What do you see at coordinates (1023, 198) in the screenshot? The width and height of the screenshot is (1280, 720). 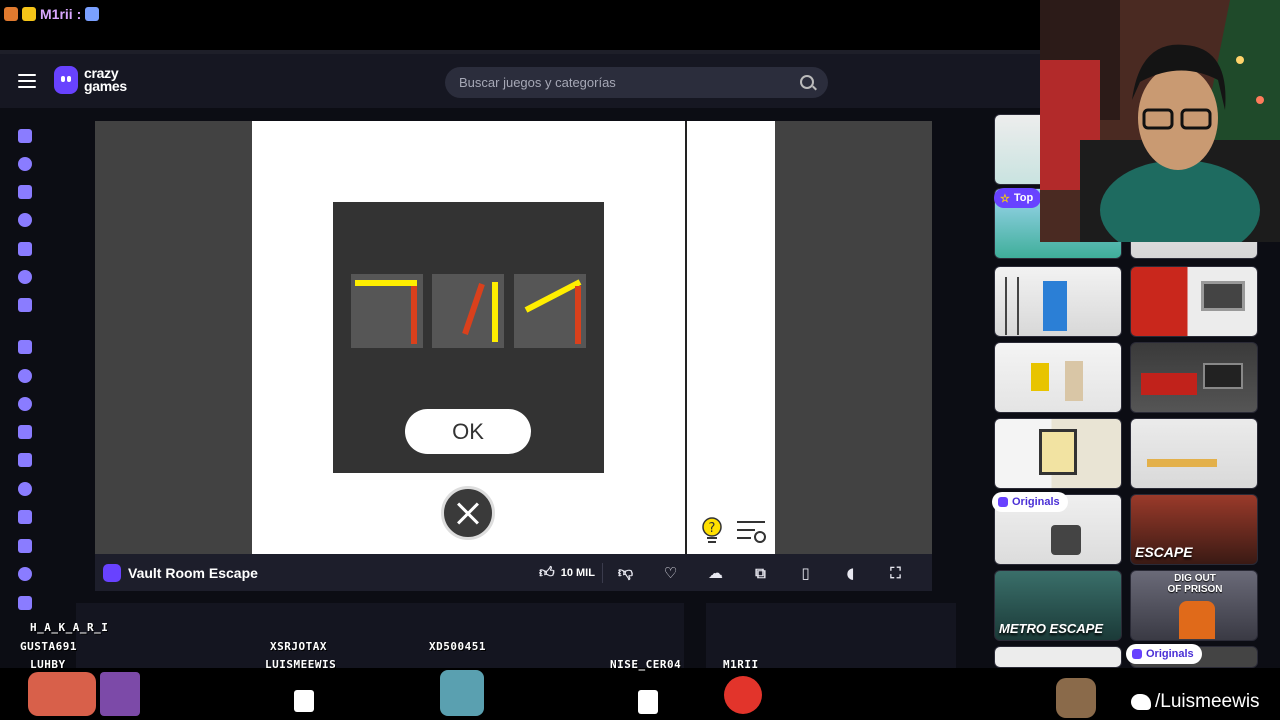 I see `top-tag-label: Top` at bounding box center [1023, 198].